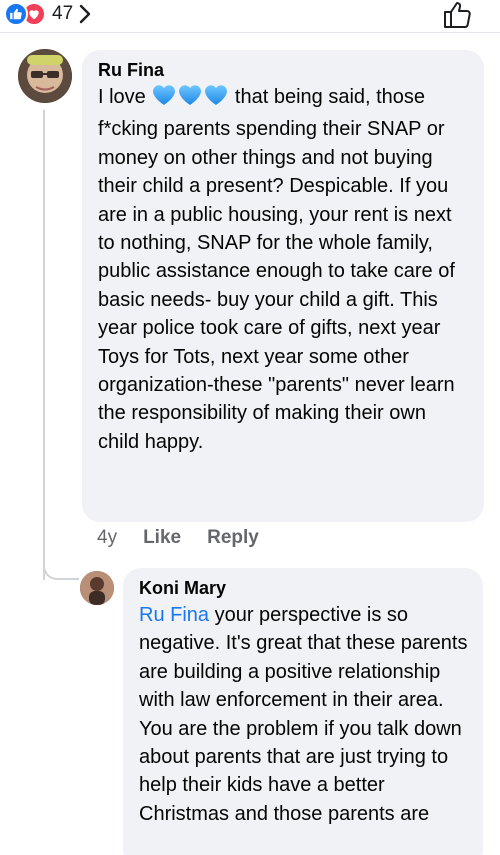  What do you see at coordinates (233, 538) in the screenshot?
I see `reply-comment-button: Reply` at bounding box center [233, 538].